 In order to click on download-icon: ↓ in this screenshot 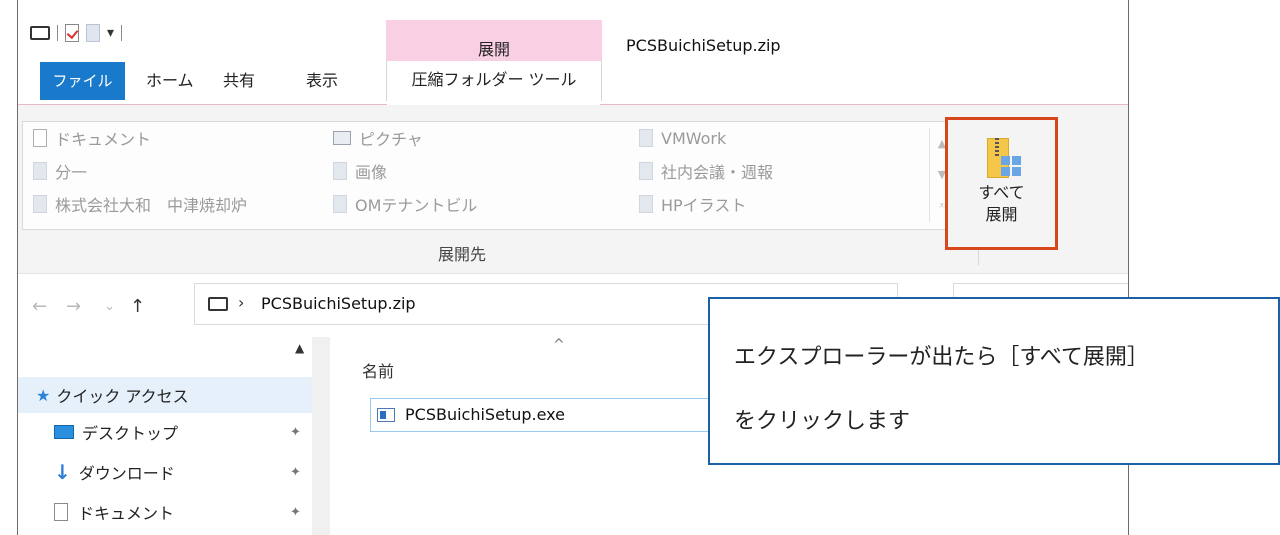, I will do `click(62, 472)`.